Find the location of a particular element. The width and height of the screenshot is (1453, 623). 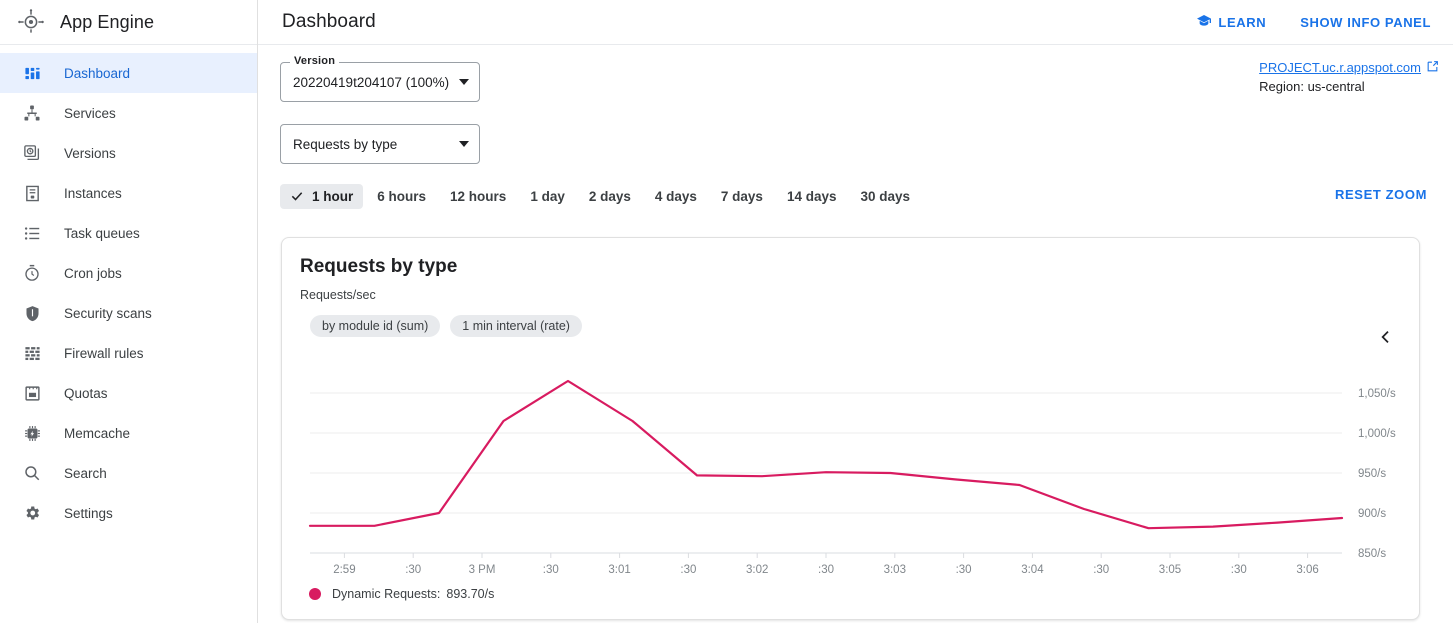

sidebar-item-label: Quotas is located at coordinates (86, 393).